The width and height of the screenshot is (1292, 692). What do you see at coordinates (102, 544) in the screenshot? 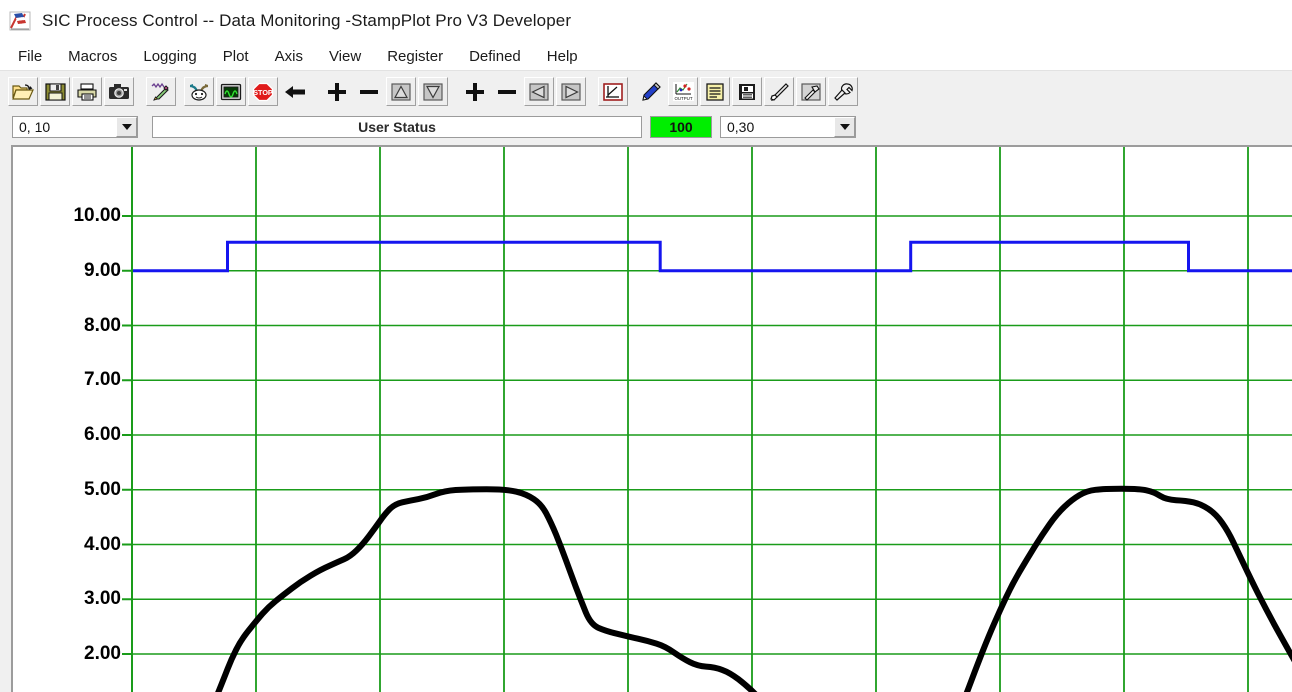
I see `y-tick-label: 4.00` at bounding box center [102, 544].